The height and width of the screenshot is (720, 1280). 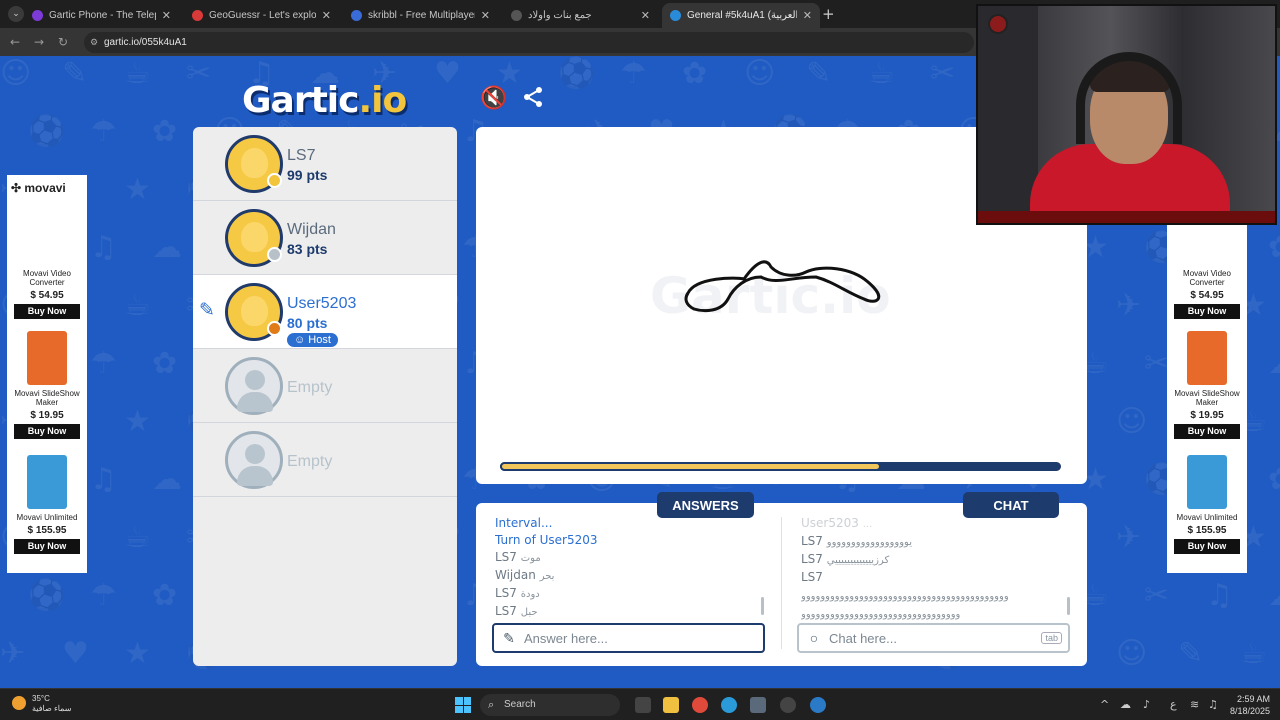 I want to click on browser-tab: جمع بنات وأولاد ✕, so click(x=580, y=15).